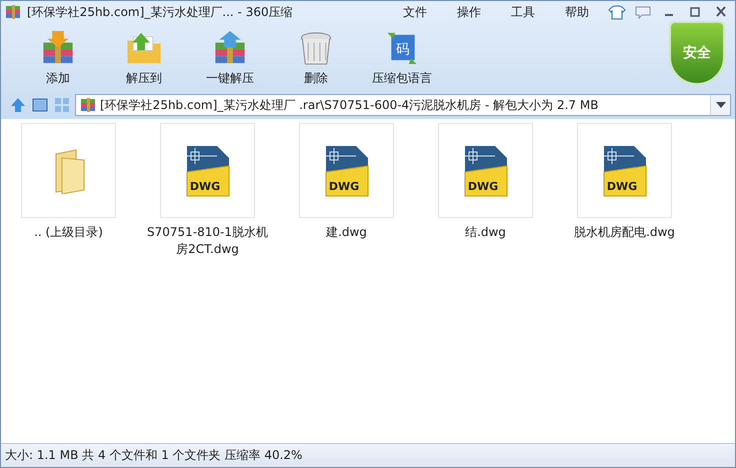 Image resolution: width=736 pixels, height=468 pixels. I want to click on archive-icon, so click(88, 105).